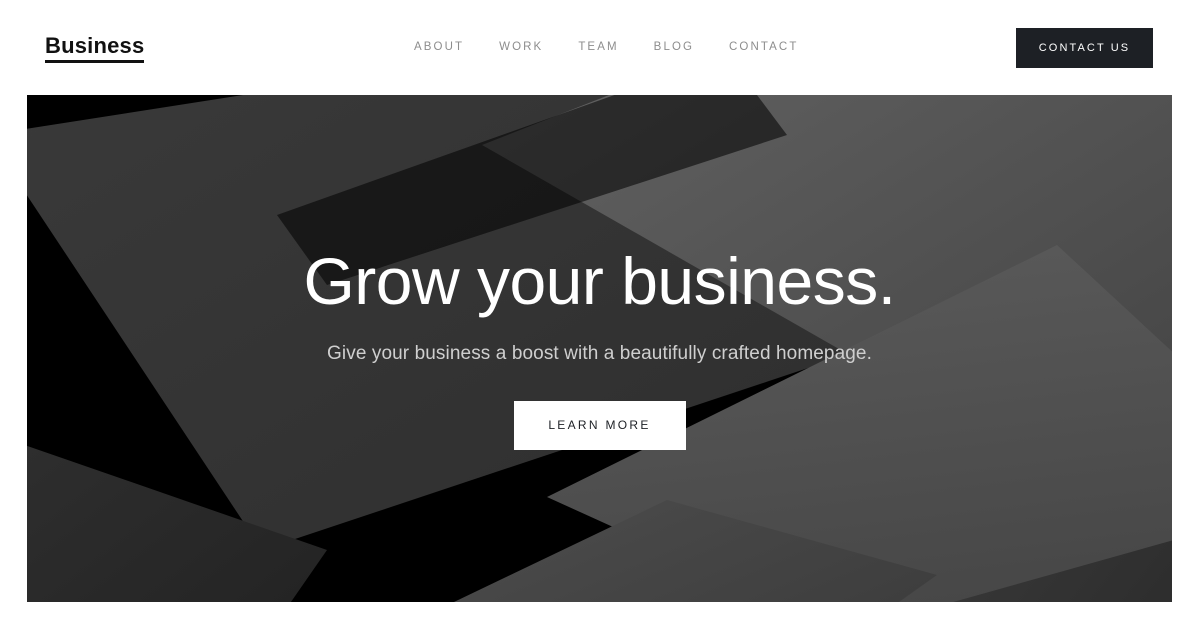 The height and width of the screenshot is (630, 1200). Describe the element at coordinates (763, 47) in the screenshot. I see `nav-link-contact: CONTACT` at that location.